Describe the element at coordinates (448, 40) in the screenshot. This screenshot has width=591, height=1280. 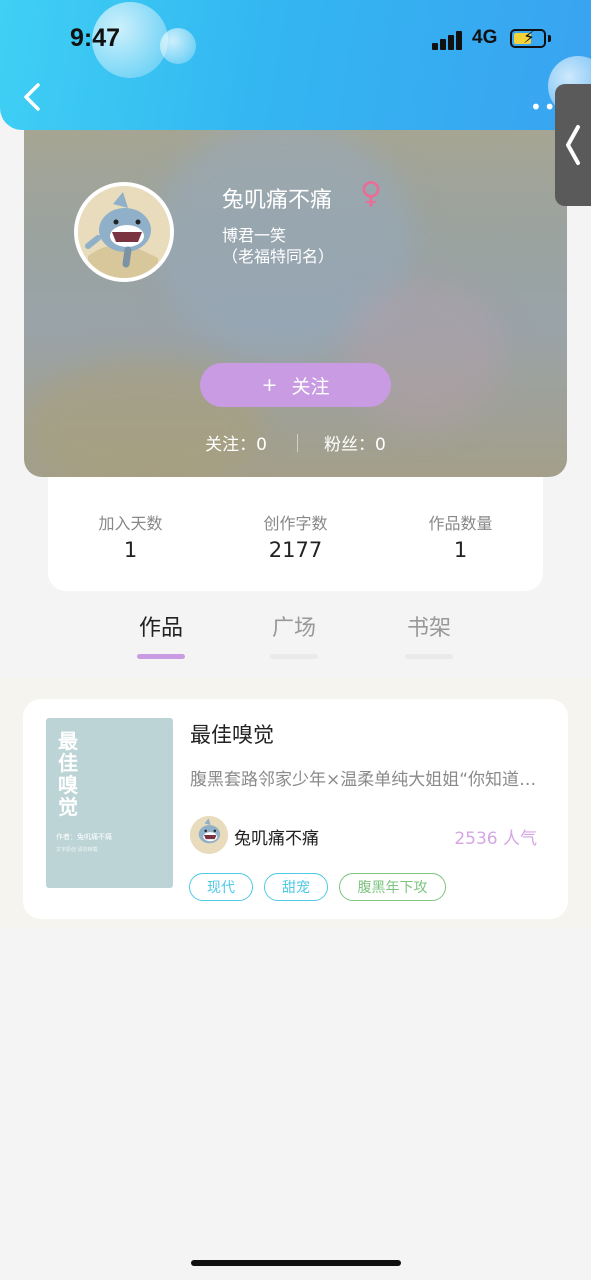
I see `signal-icon` at that location.